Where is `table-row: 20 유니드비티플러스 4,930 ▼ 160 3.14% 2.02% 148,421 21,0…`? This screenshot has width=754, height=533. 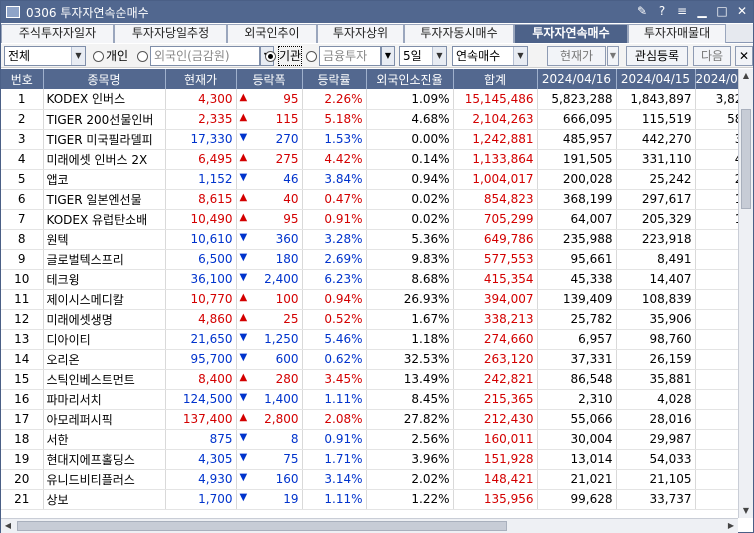 table-row: 20 유니드비티플러스 4,930 ▼ 160 3.14% 2.02% 148,421 21,0… is located at coordinates (374, 479).